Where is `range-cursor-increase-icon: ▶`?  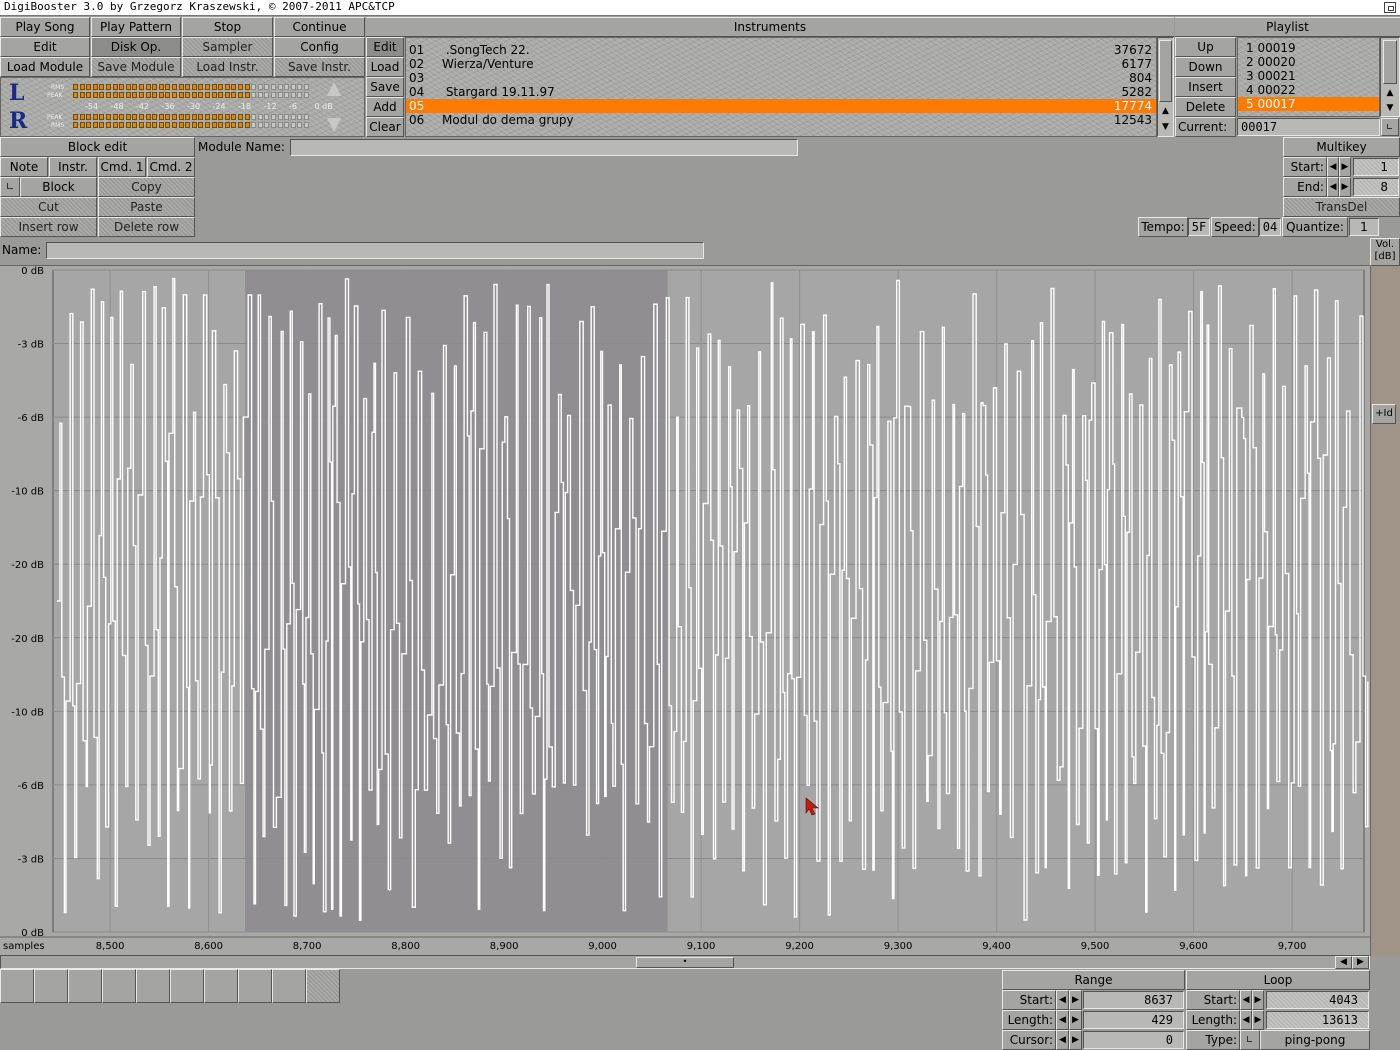 range-cursor-increase-icon: ▶ is located at coordinates (1075, 1040).